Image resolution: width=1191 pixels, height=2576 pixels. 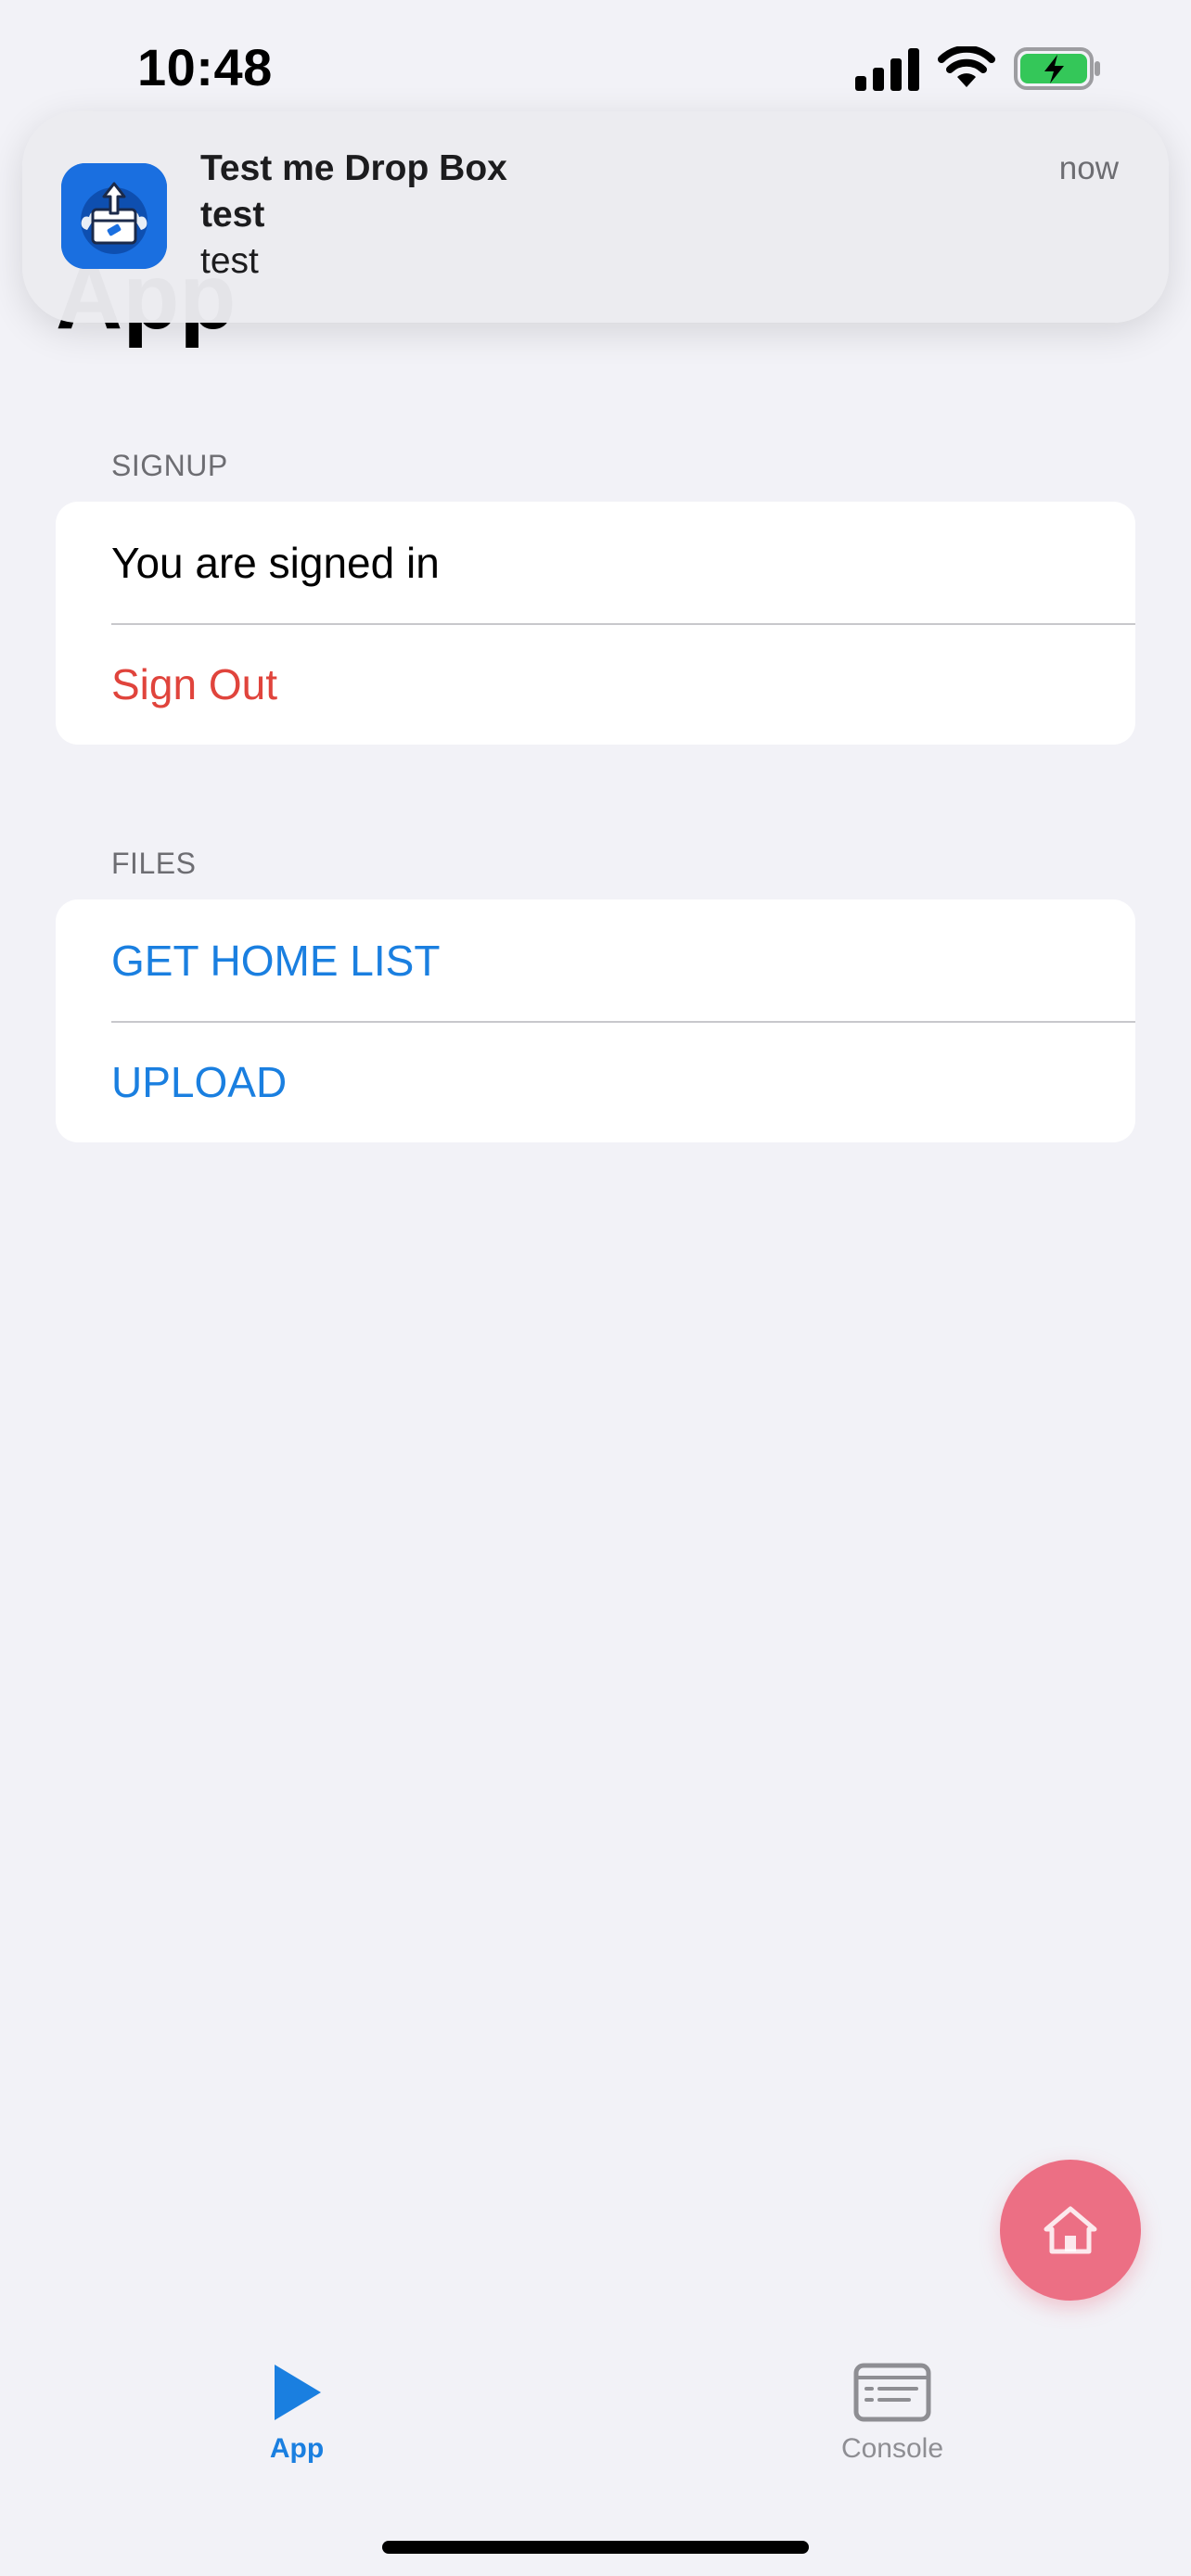 I want to click on home-indicator, so click(x=595, y=2547).